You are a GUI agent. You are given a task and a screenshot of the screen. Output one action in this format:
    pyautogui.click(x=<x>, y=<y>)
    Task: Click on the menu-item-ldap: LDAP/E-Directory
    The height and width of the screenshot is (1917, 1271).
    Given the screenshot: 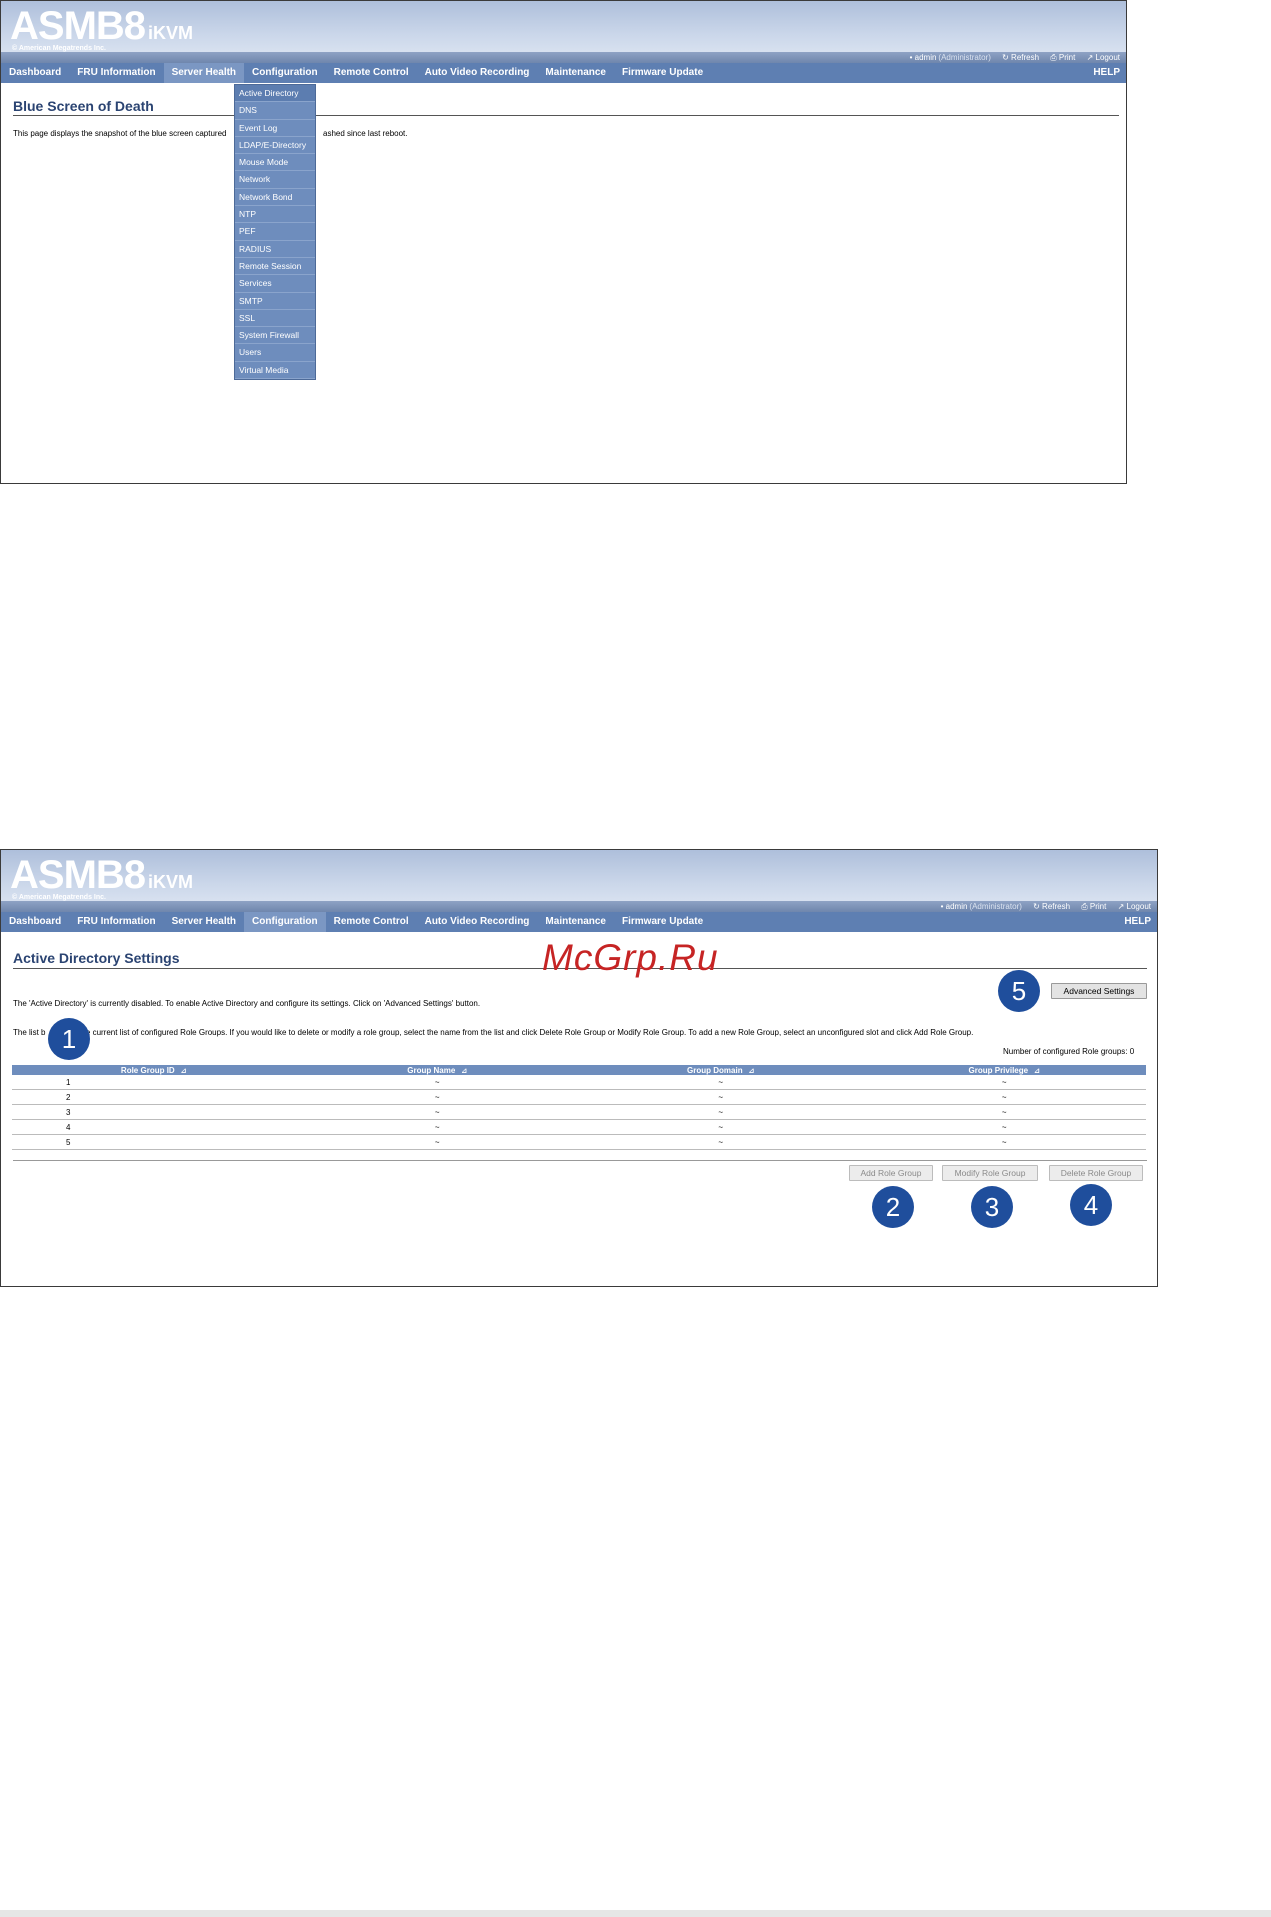 What is the action you would take?
    pyautogui.click(x=275, y=146)
    